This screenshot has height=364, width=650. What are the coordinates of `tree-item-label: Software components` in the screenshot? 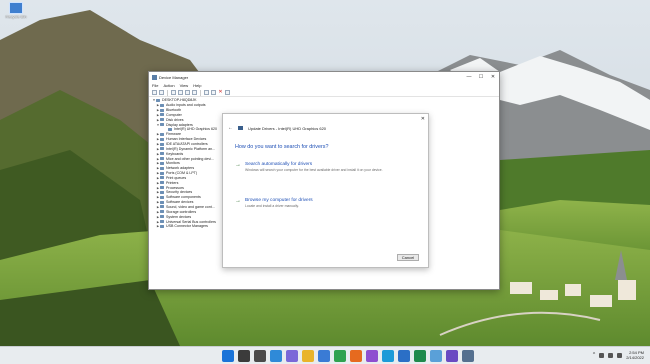 It's located at (183, 197).